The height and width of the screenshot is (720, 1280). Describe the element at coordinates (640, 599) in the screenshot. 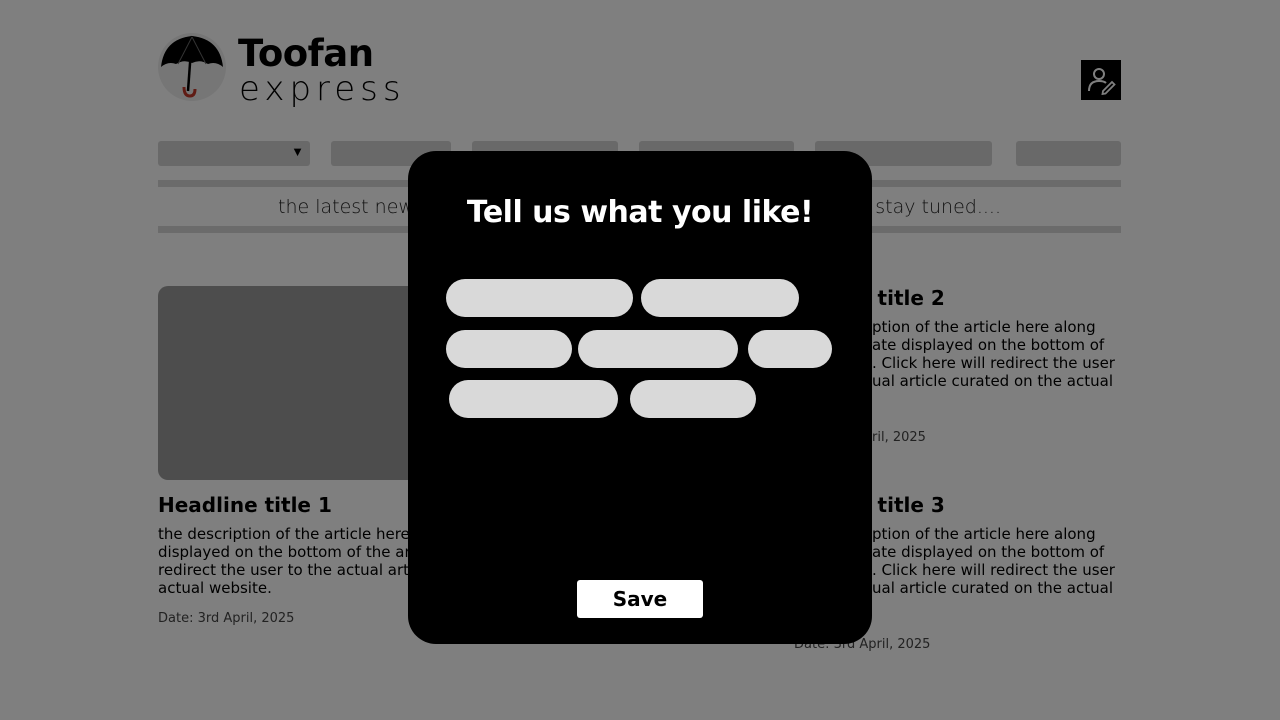

I see `save-button: Save` at that location.